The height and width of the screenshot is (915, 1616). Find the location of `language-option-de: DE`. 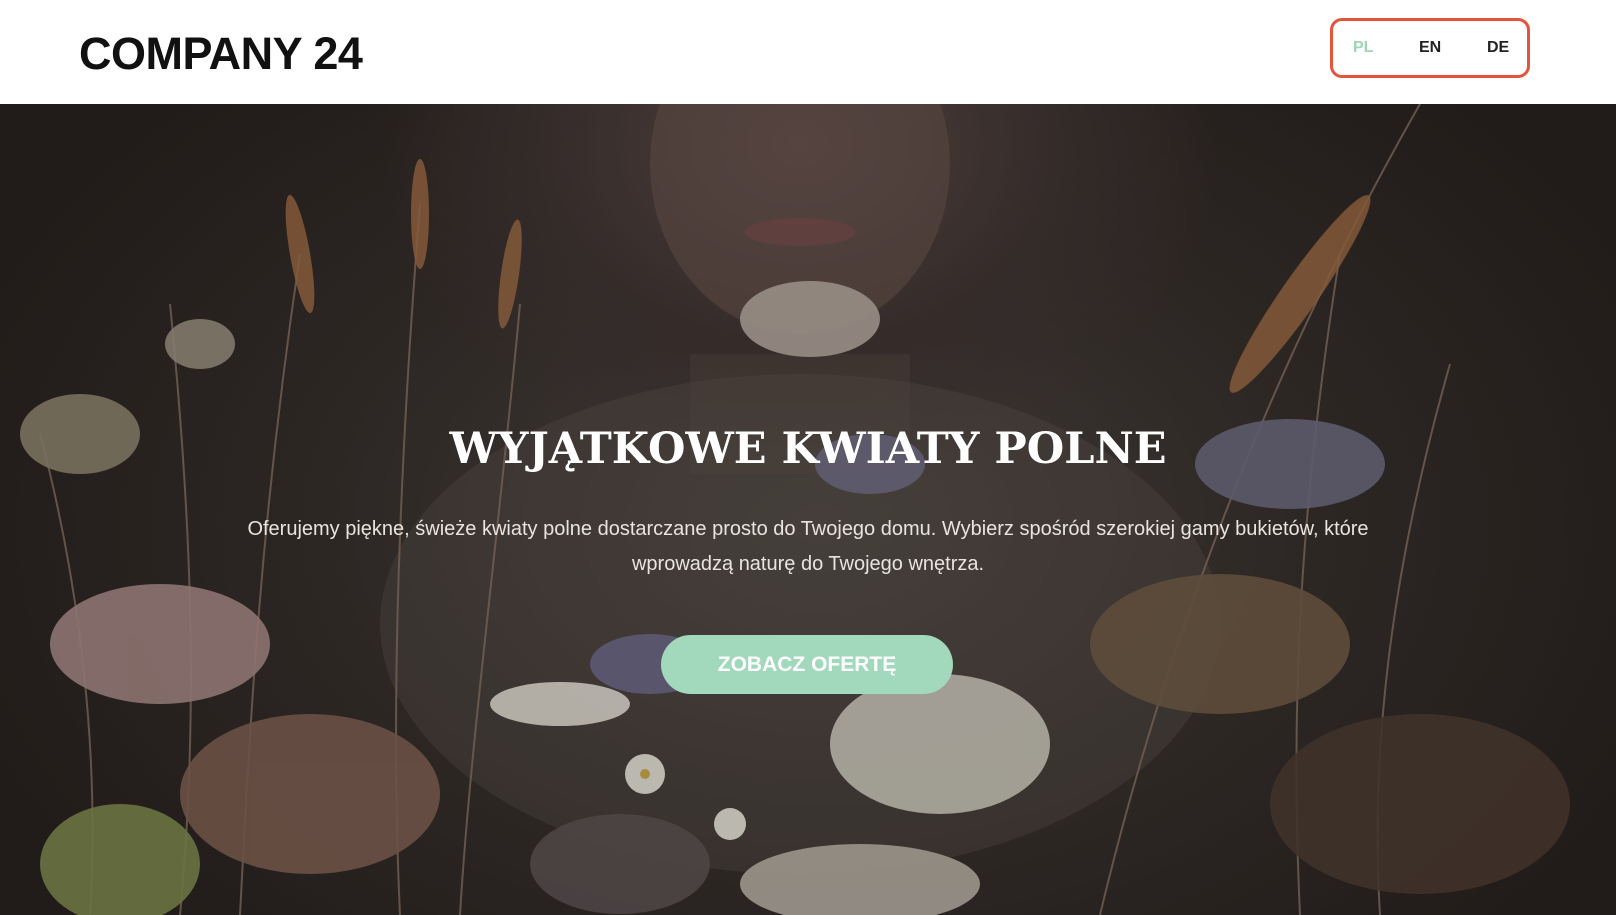

language-option-de: DE is located at coordinates (1498, 48).